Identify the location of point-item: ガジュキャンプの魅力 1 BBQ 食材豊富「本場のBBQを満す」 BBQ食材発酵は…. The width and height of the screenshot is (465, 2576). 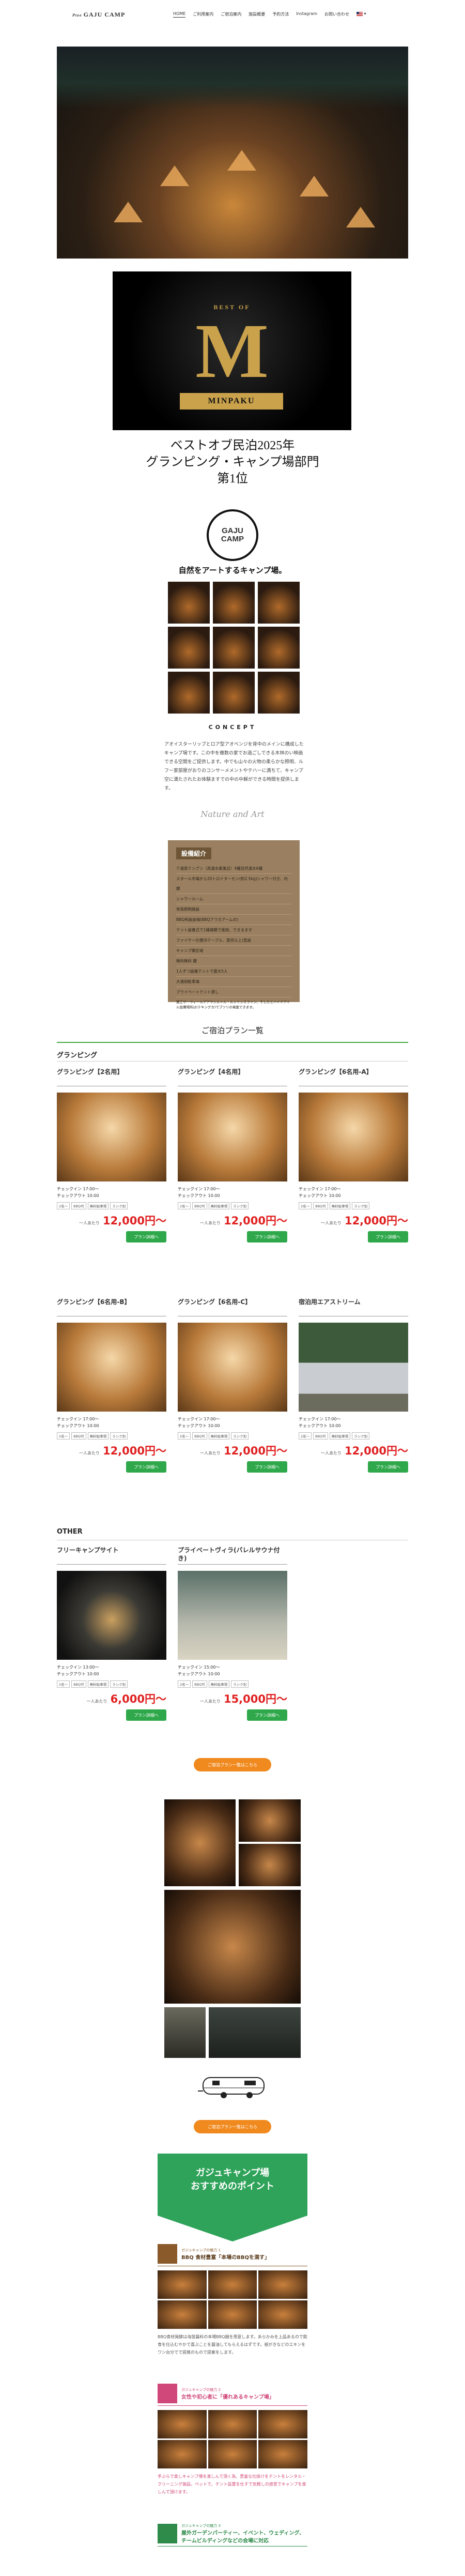
(233, 2300).